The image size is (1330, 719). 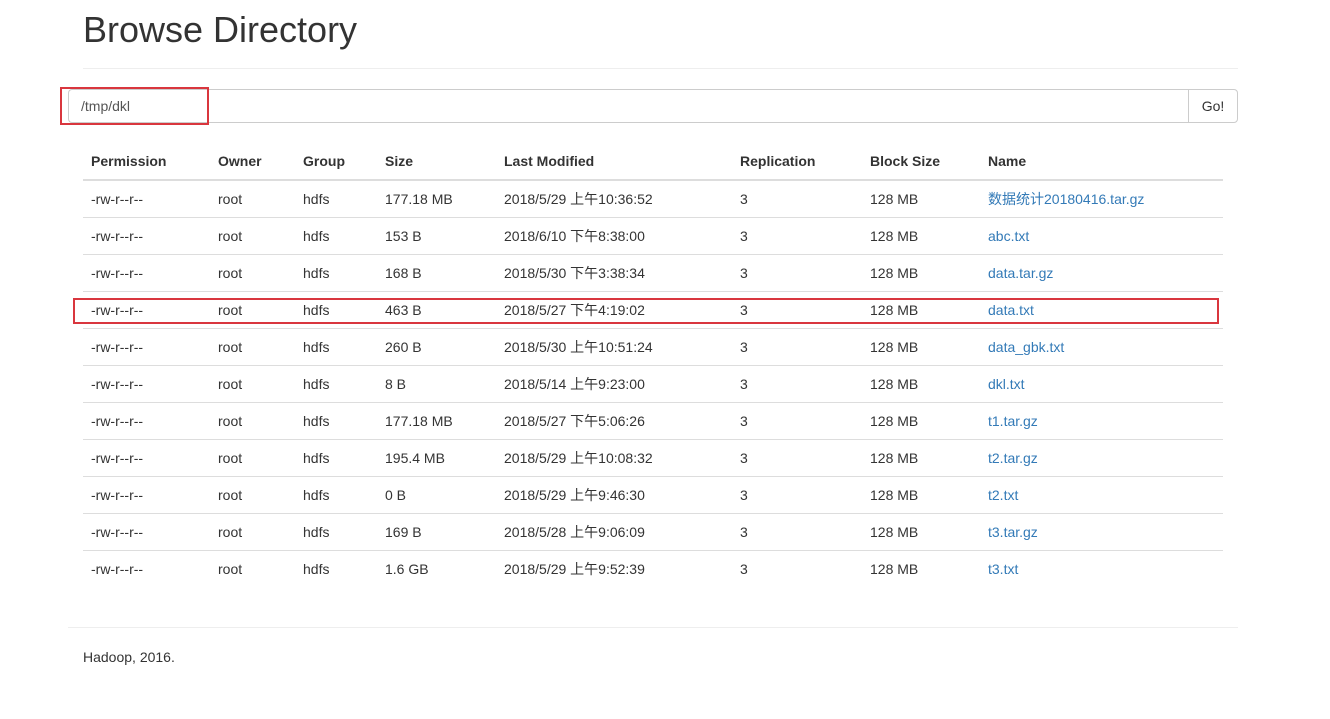 I want to click on page-title: Browse Directory, so click(x=220, y=29).